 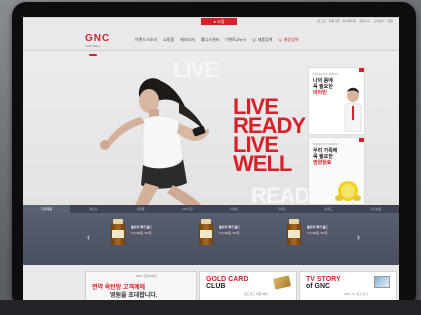 I want to click on lemon-image, so click(x=348, y=191).